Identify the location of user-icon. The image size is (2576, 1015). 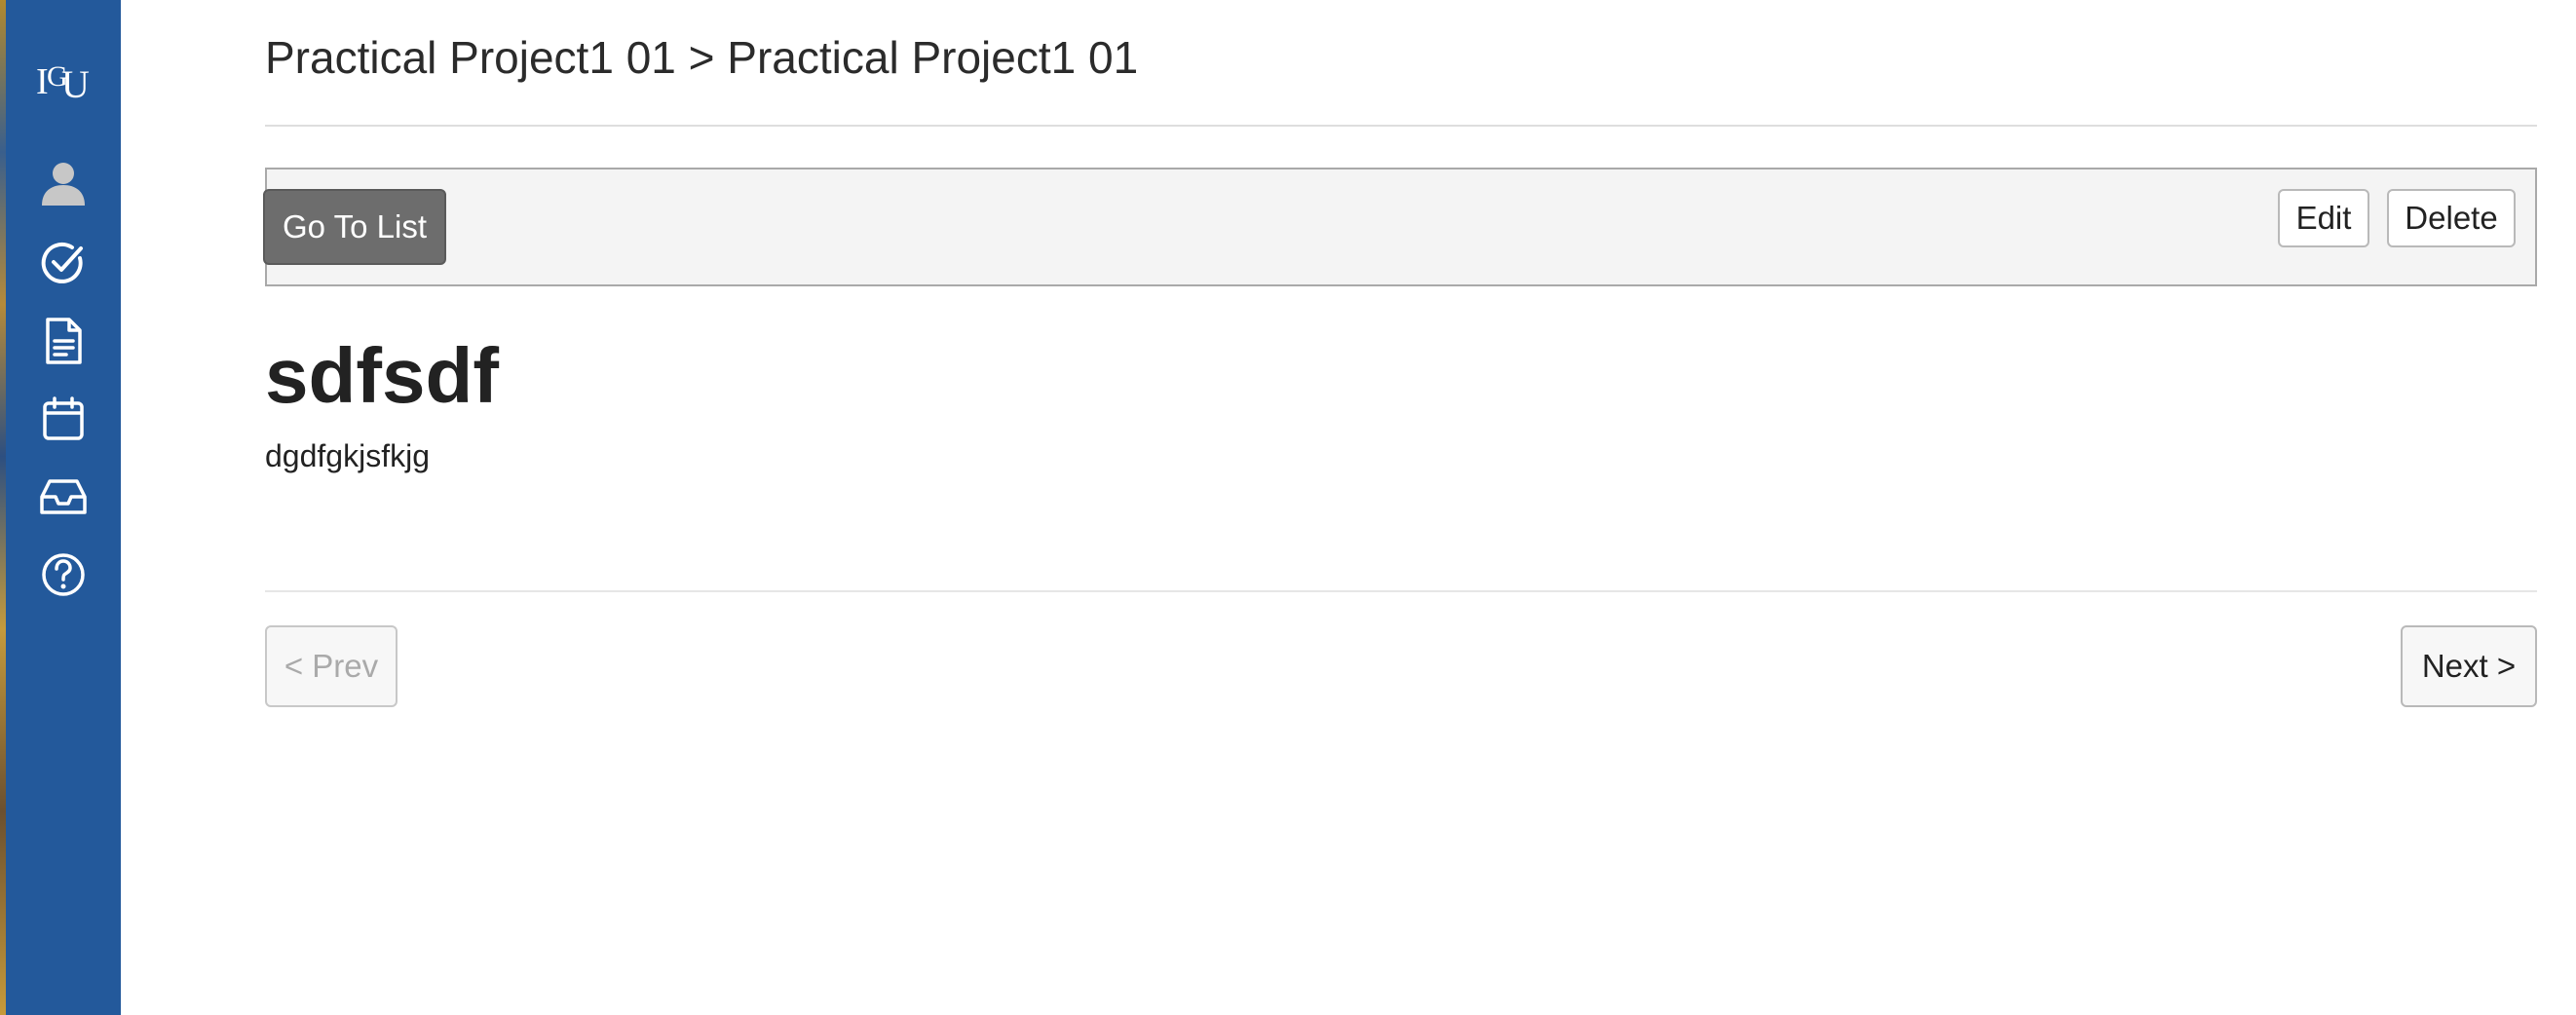
(63, 184).